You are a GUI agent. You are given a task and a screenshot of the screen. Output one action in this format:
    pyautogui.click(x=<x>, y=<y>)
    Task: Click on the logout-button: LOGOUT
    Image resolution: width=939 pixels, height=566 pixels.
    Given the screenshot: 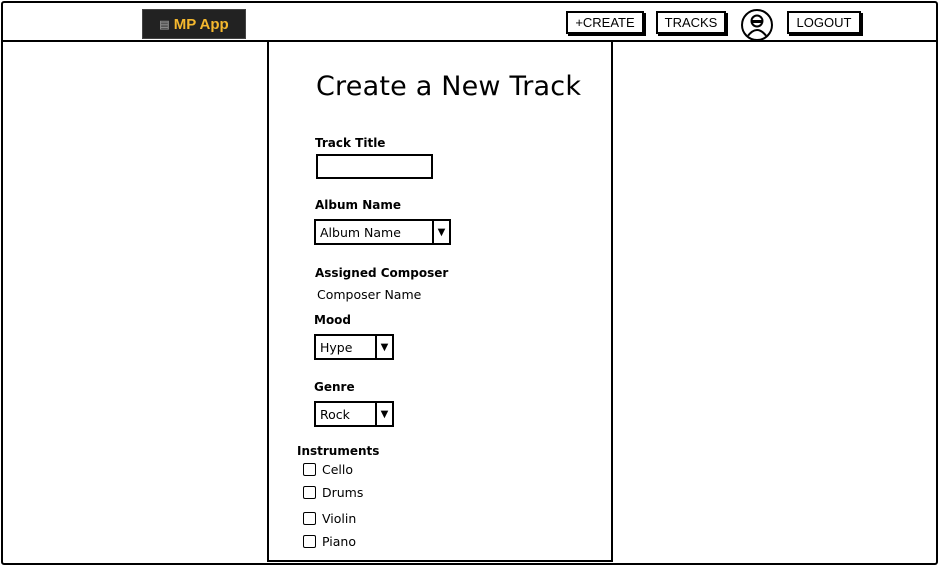 What is the action you would take?
    pyautogui.click(x=824, y=22)
    